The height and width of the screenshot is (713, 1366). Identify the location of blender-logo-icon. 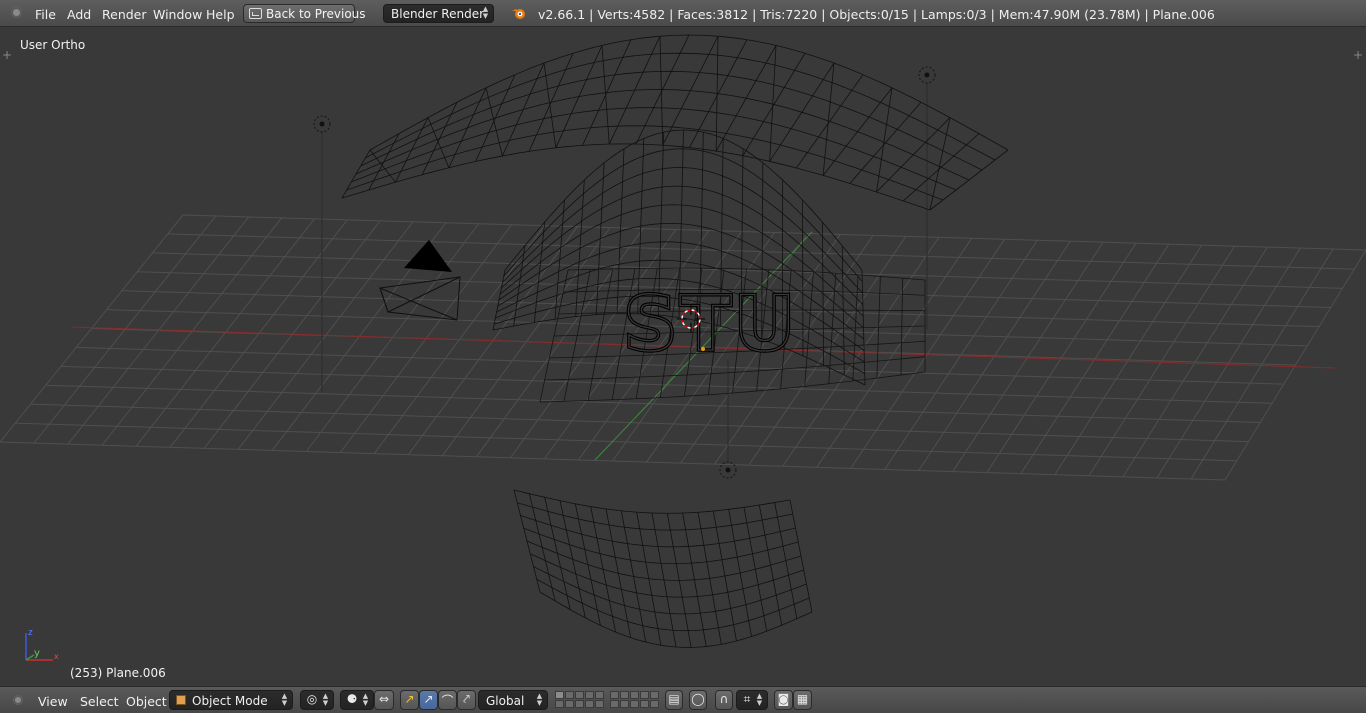
(518, 14).